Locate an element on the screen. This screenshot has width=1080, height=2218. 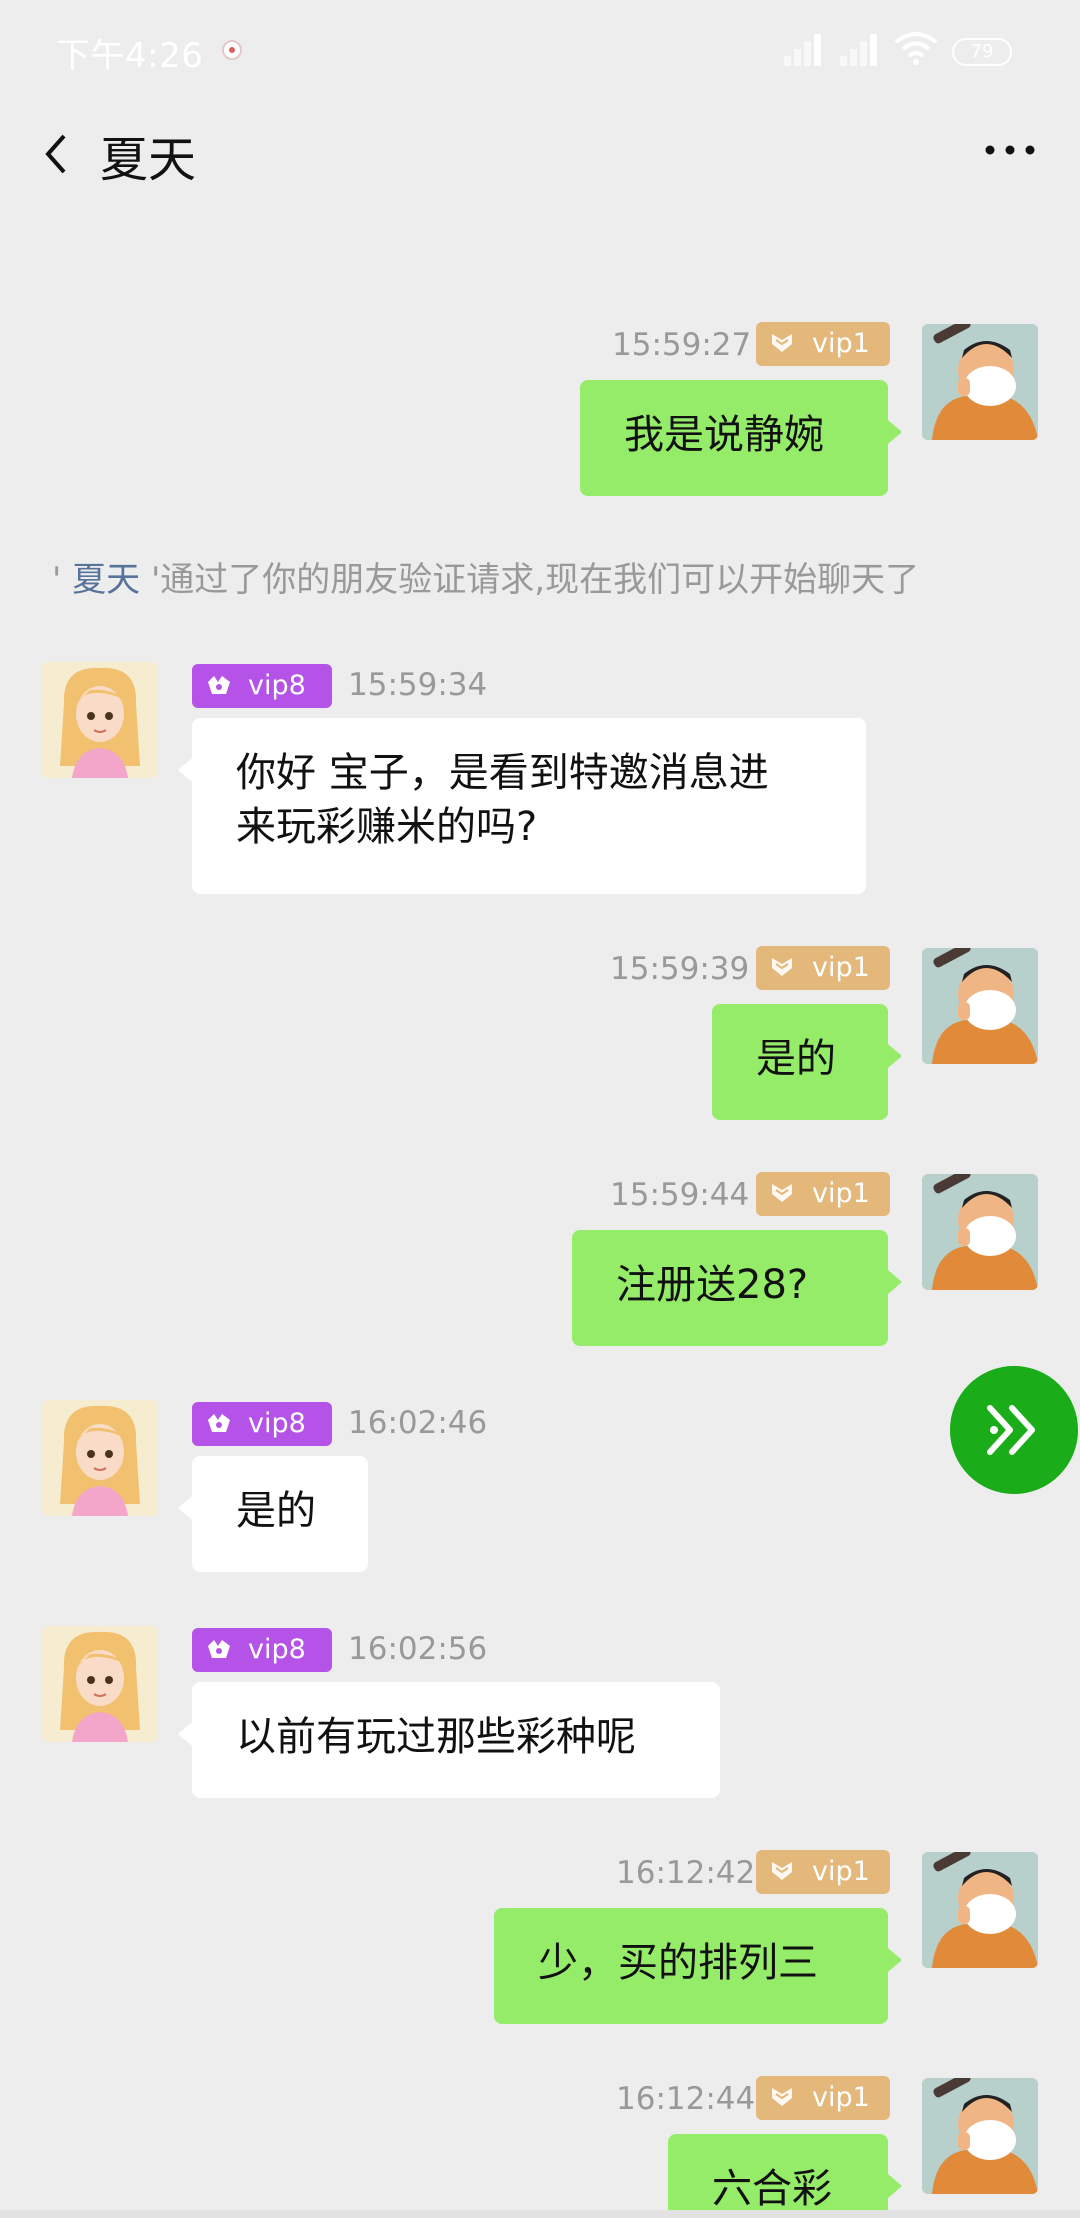
message-timestamp: 16:12:42 is located at coordinates (686, 1873).